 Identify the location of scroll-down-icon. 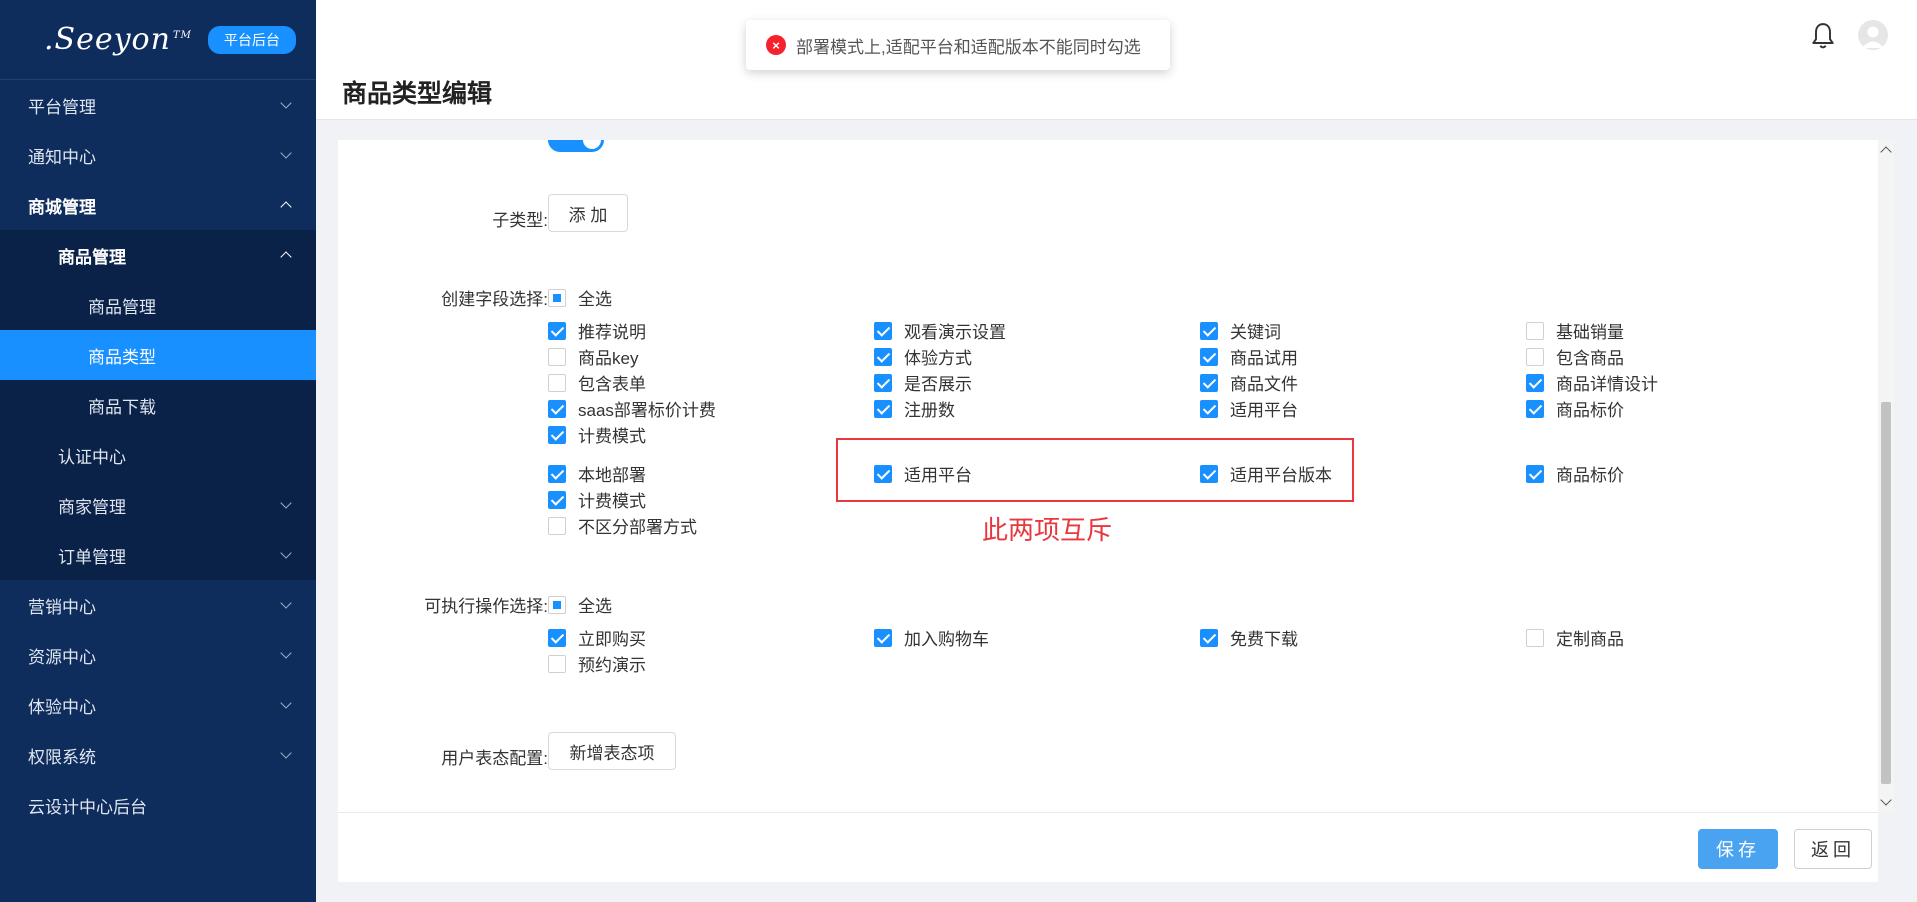
(1886, 800).